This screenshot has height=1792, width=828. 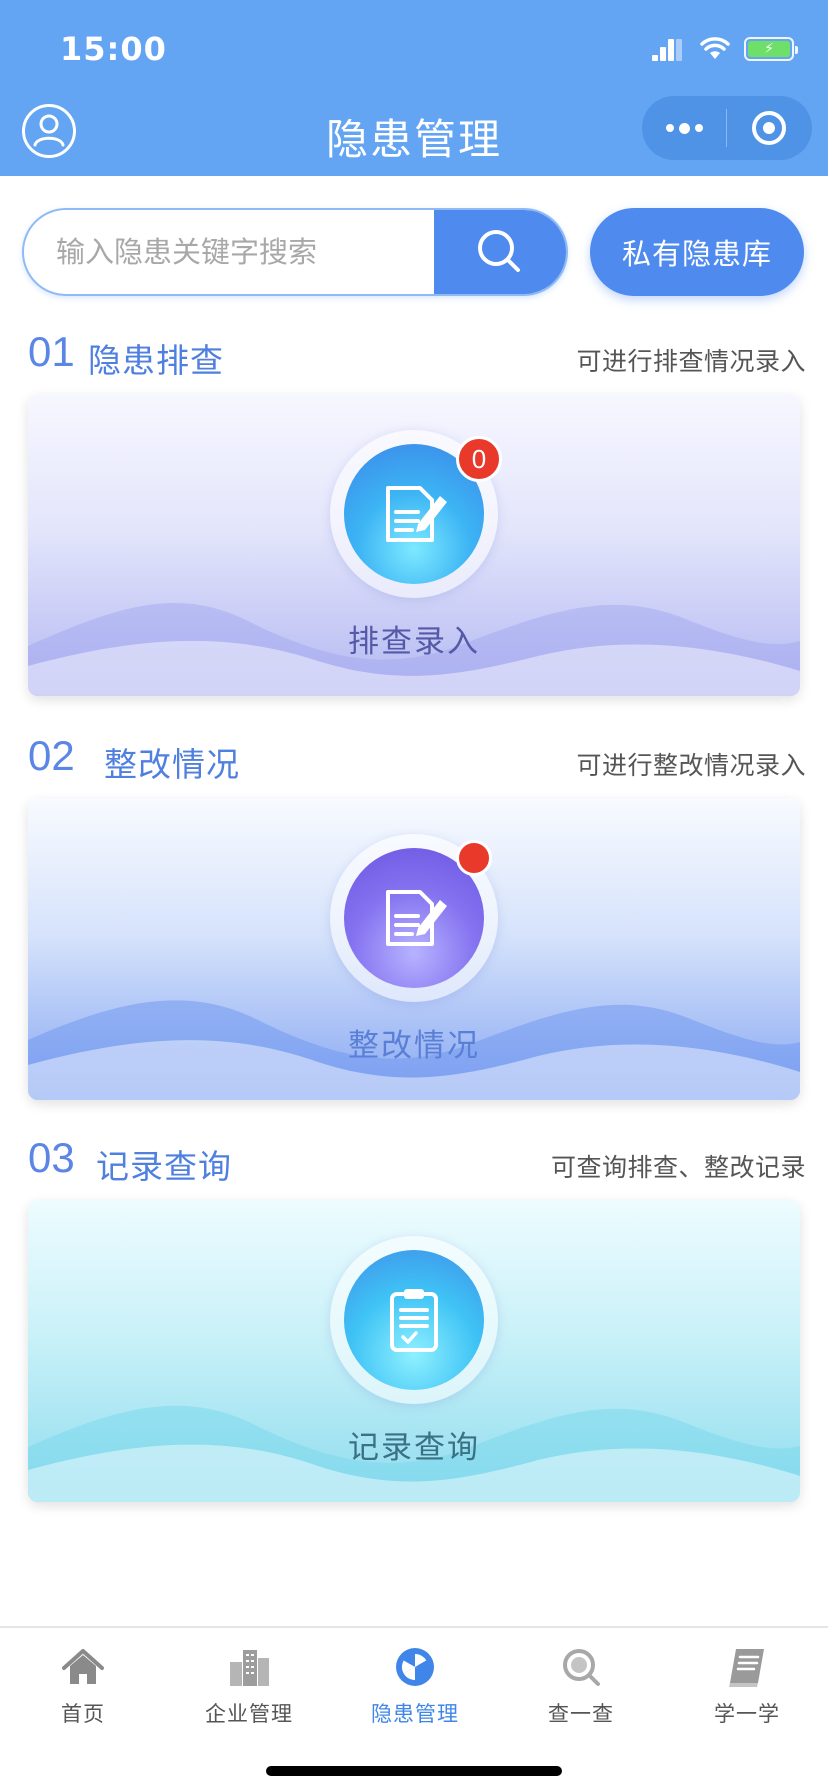 I want to click on search-button, so click(x=500, y=252).